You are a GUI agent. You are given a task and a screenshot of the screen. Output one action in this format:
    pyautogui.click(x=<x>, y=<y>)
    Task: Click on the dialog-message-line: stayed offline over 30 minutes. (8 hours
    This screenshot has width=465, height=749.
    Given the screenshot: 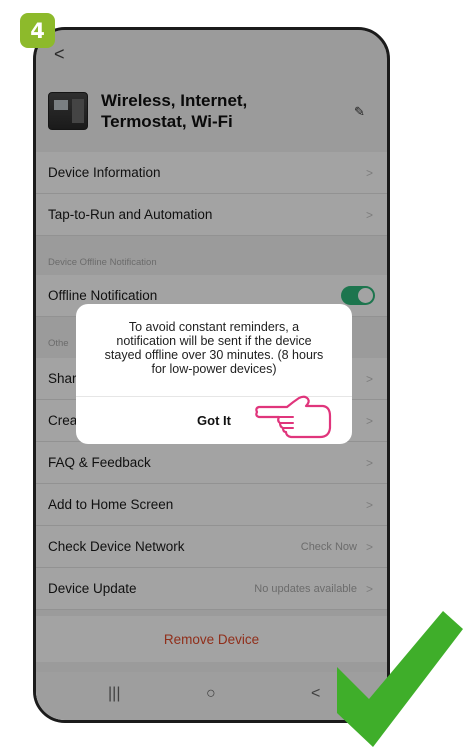 What is the action you would take?
    pyautogui.click(x=214, y=355)
    